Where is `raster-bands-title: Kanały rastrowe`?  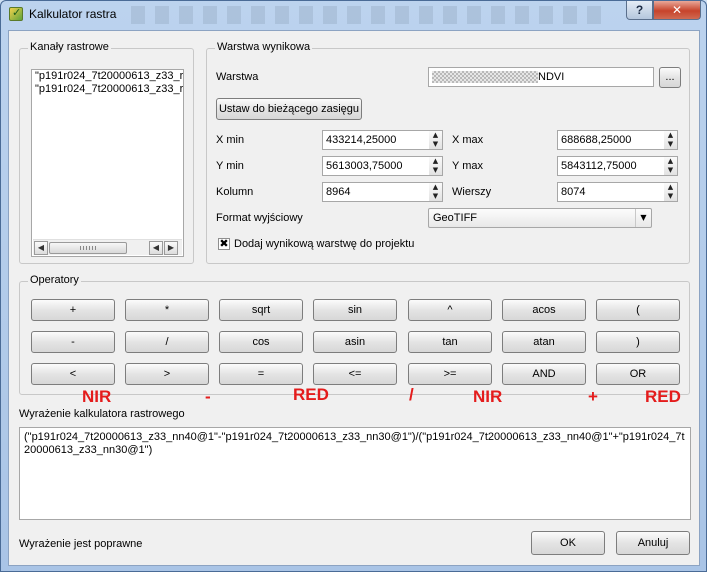
raster-bands-title: Kanały rastrowe is located at coordinates (69, 47).